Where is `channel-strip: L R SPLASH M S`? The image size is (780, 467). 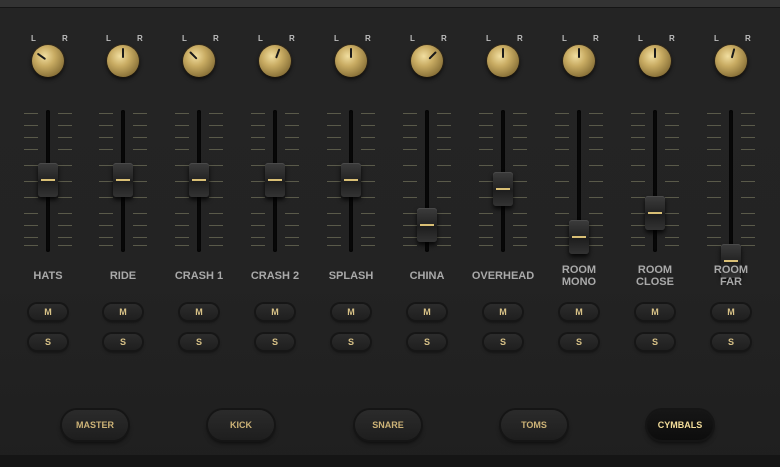 channel-strip: L R SPLASH M S is located at coordinates (351, 180).